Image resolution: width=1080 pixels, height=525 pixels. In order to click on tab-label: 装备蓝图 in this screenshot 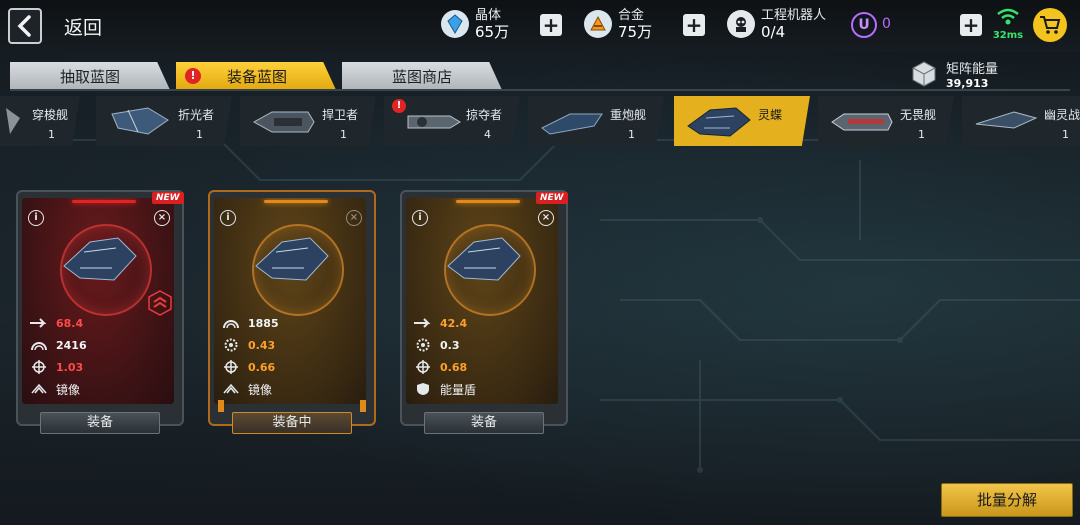, I will do `click(256, 76)`.